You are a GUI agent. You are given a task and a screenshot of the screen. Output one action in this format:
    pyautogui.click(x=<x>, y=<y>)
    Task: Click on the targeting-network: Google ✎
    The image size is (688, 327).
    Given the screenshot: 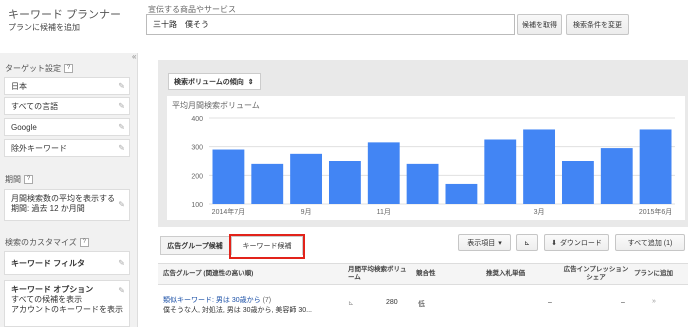 What is the action you would take?
    pyautogui.click(x=67, y=127)
    